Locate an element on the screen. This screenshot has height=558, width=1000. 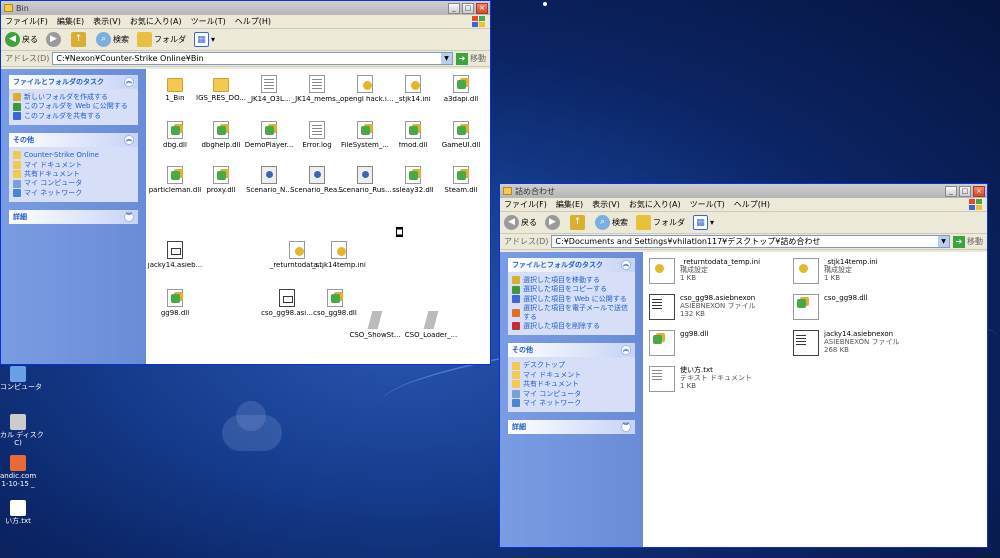
file-type: ASIEBNEXON ファイル is located at coordinates (718, 306).